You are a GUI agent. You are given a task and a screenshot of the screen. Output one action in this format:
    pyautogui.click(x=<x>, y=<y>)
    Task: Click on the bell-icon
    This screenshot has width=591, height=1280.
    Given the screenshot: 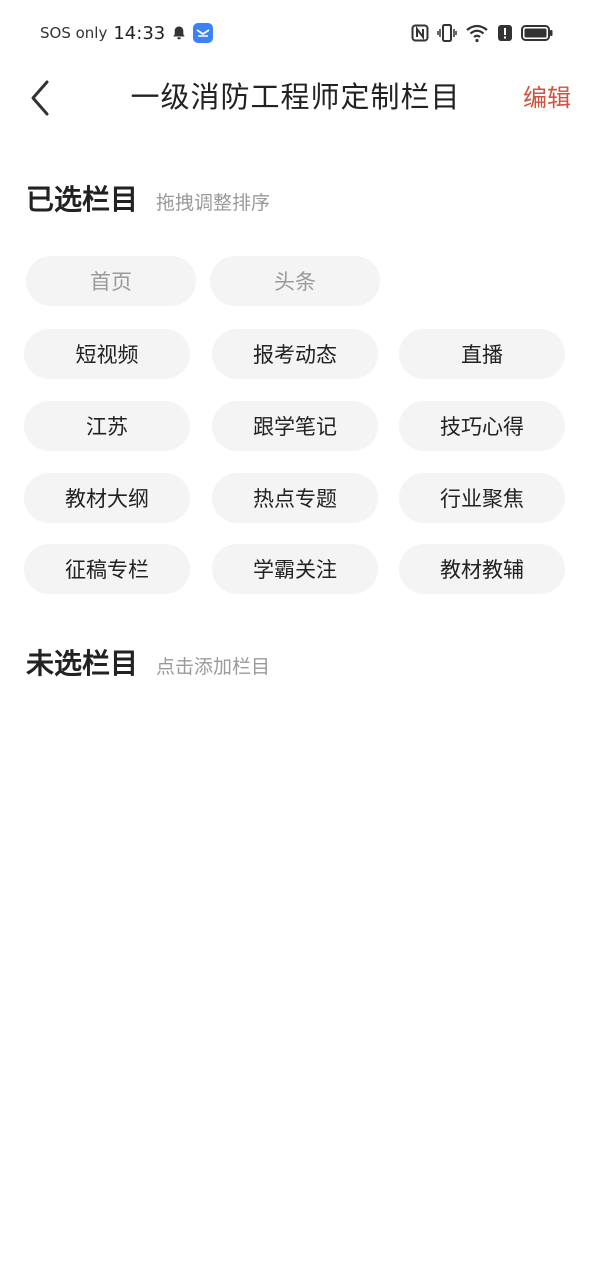 What is the action you would take?
    pyautogui.click(x=179, y=33)
    